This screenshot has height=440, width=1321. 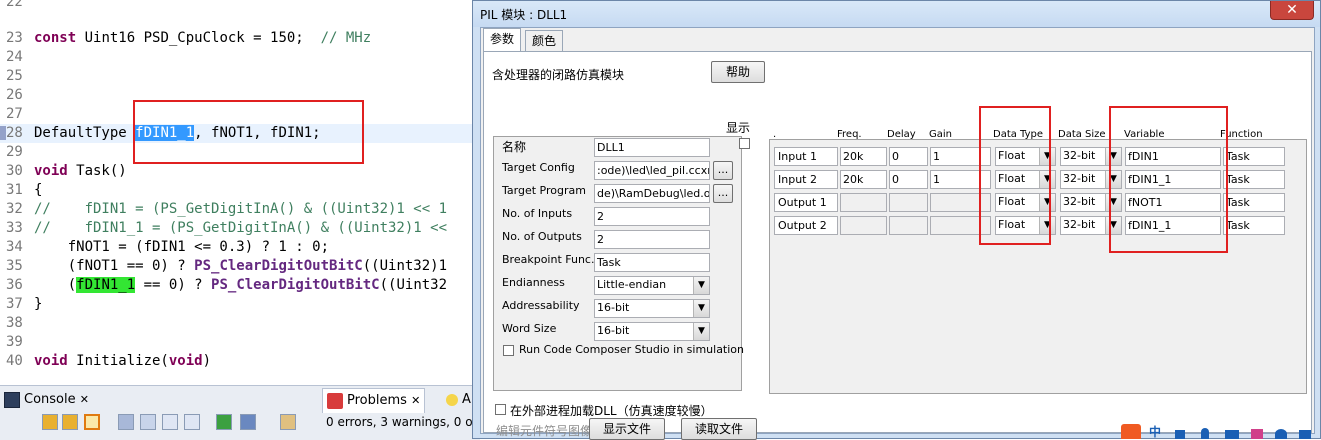 I want to click on param-label: No. of Outputs, so click(x=542, y=236).